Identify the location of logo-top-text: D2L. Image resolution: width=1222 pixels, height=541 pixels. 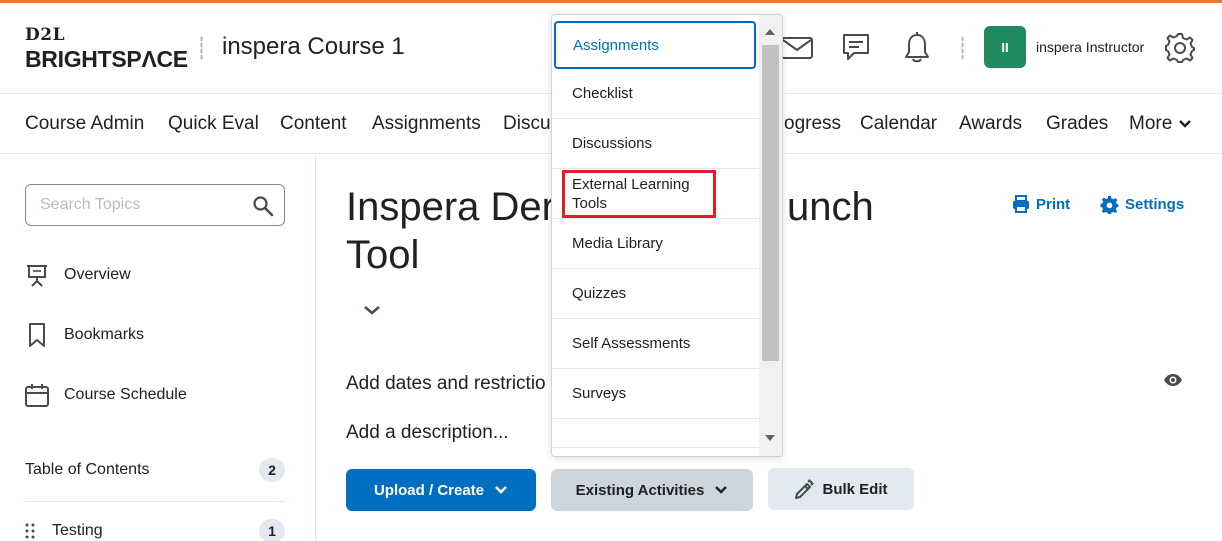
(45, 35).